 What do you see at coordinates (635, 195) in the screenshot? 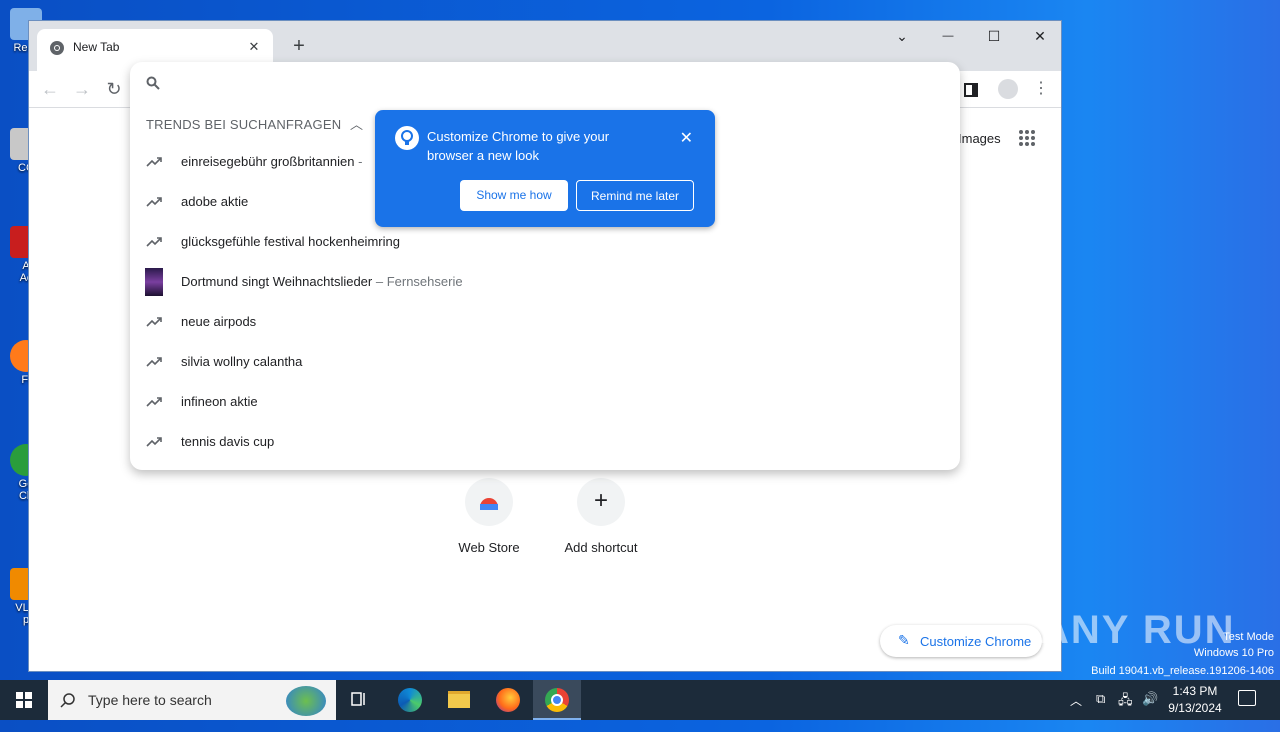
I see `remind-me-later-button: Remind me later` at bounding box center [635, 195].